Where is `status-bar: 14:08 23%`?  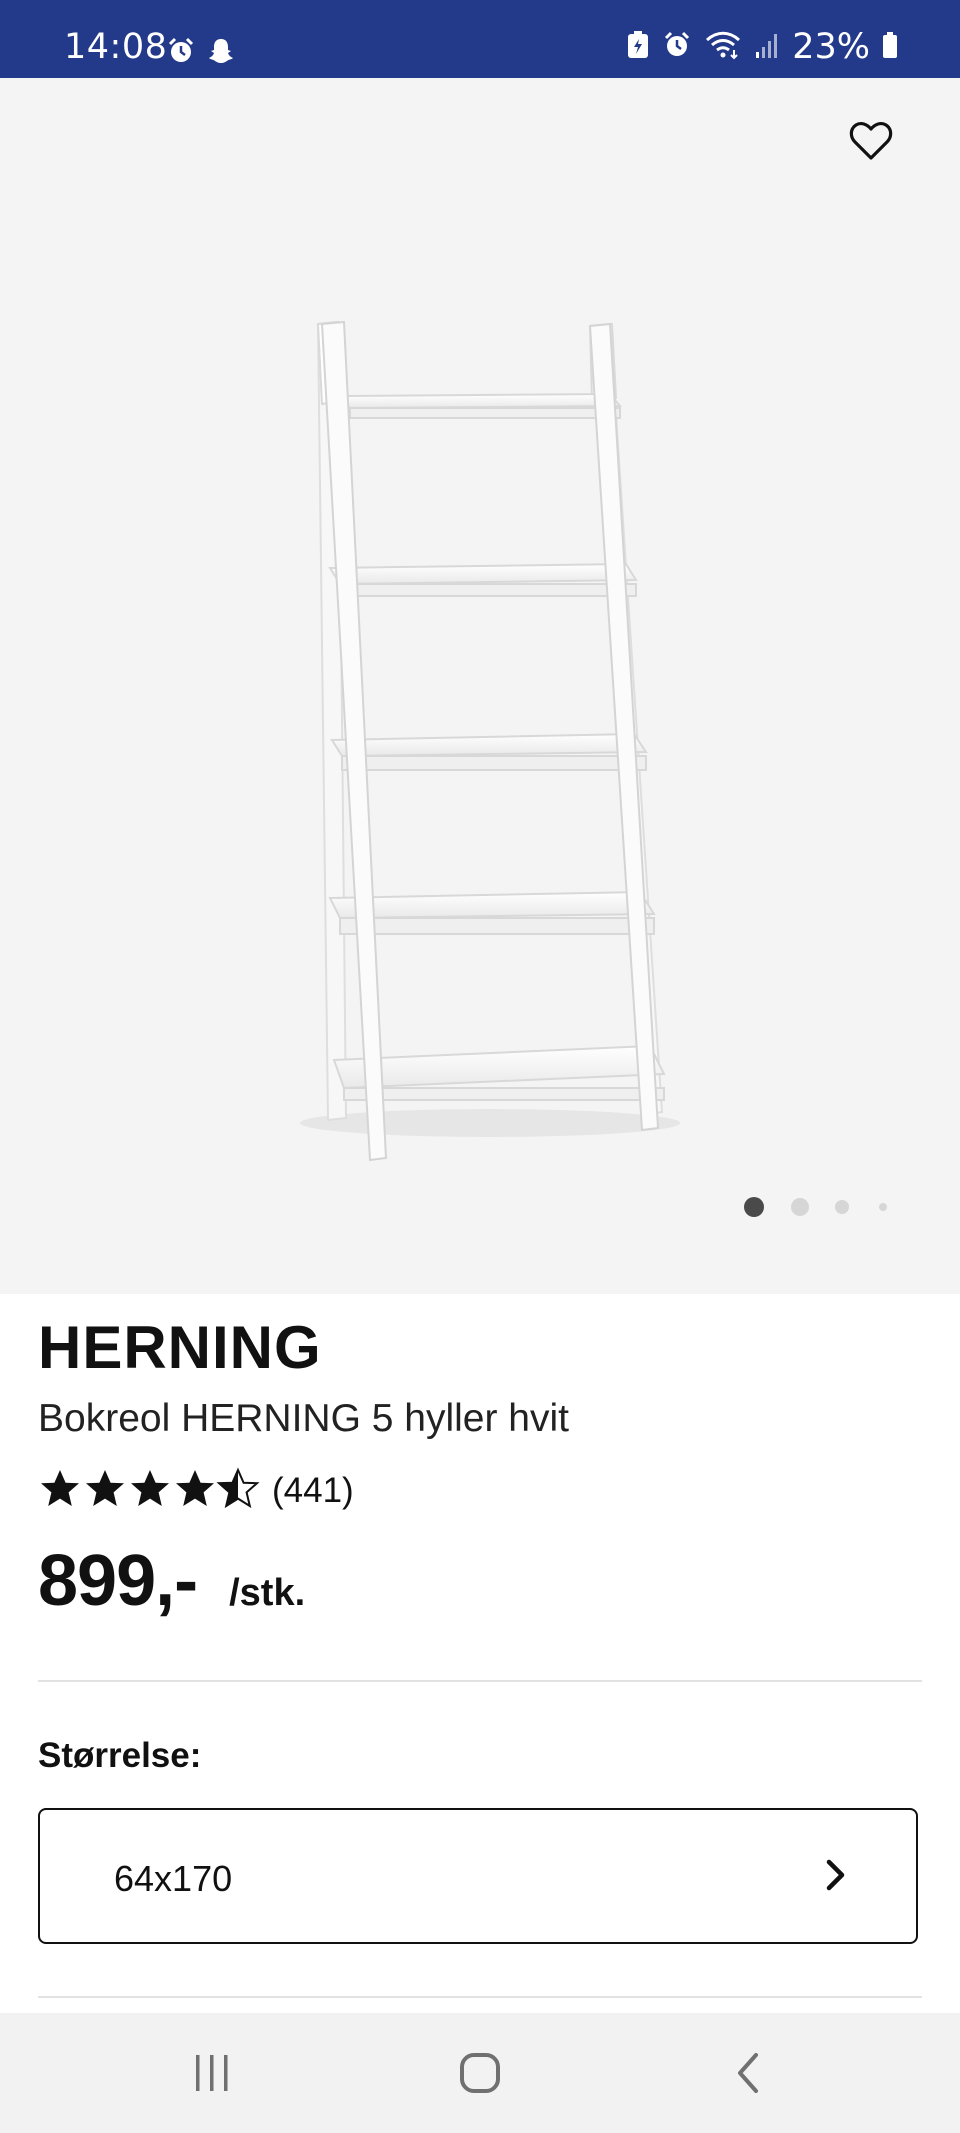
status-bar: 14:08 23% is located at coordinates (480, 39).